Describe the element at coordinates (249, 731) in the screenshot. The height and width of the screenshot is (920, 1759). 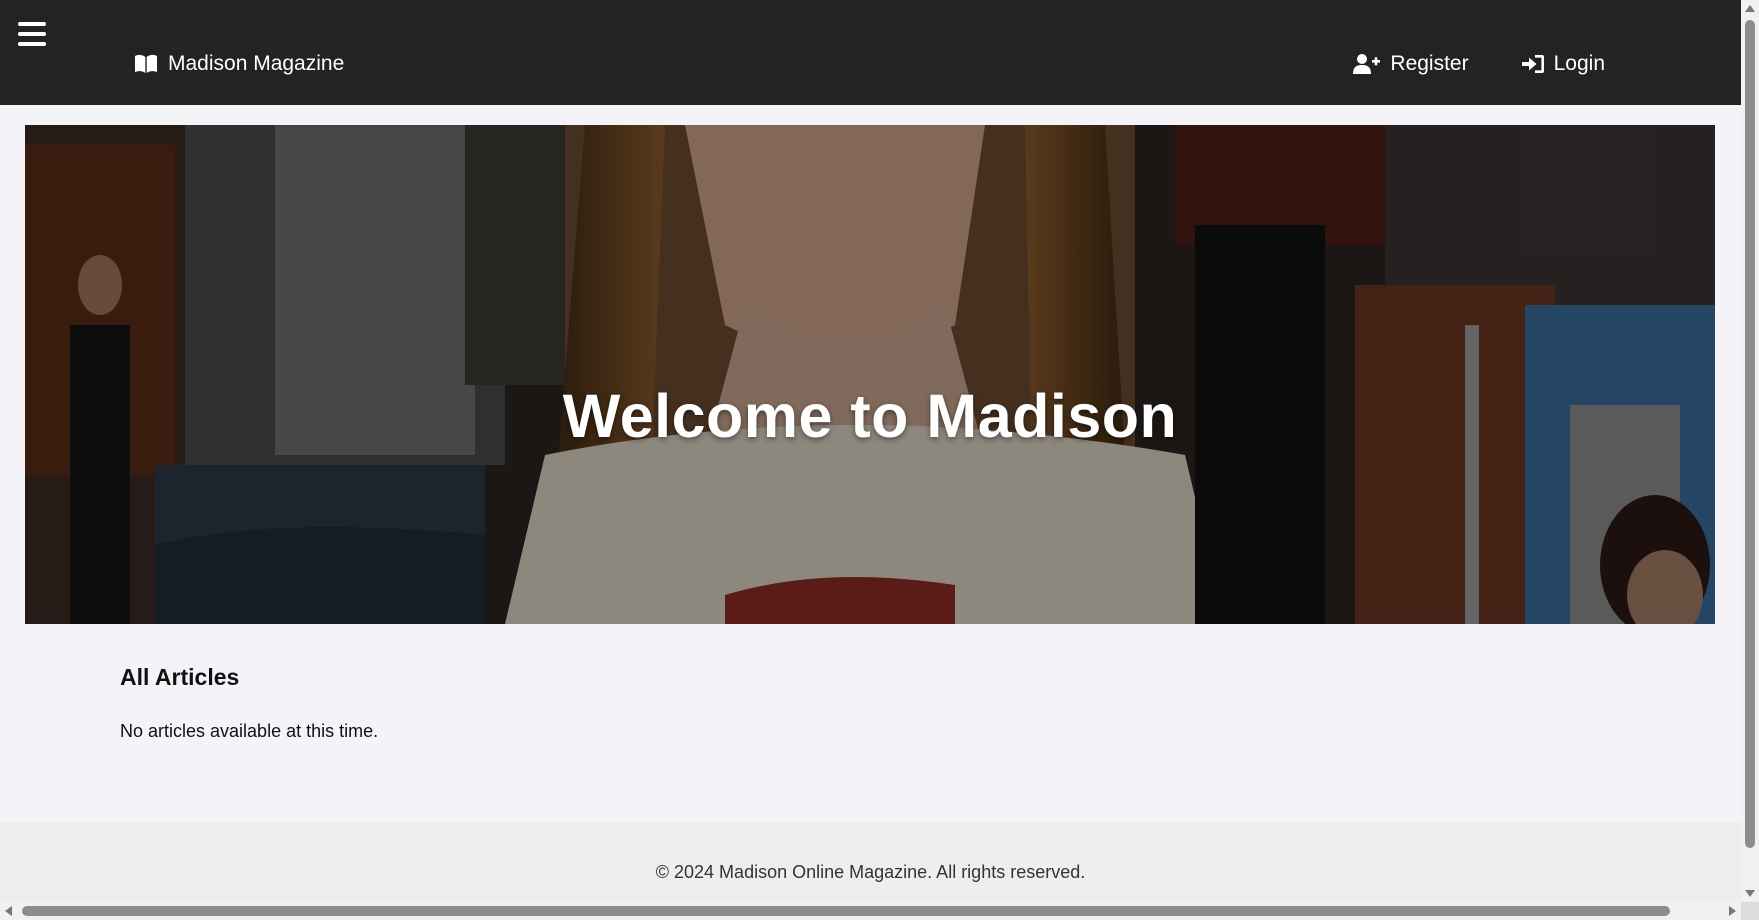
I see `empty-articles-message: No articles available at this time.` at that location.